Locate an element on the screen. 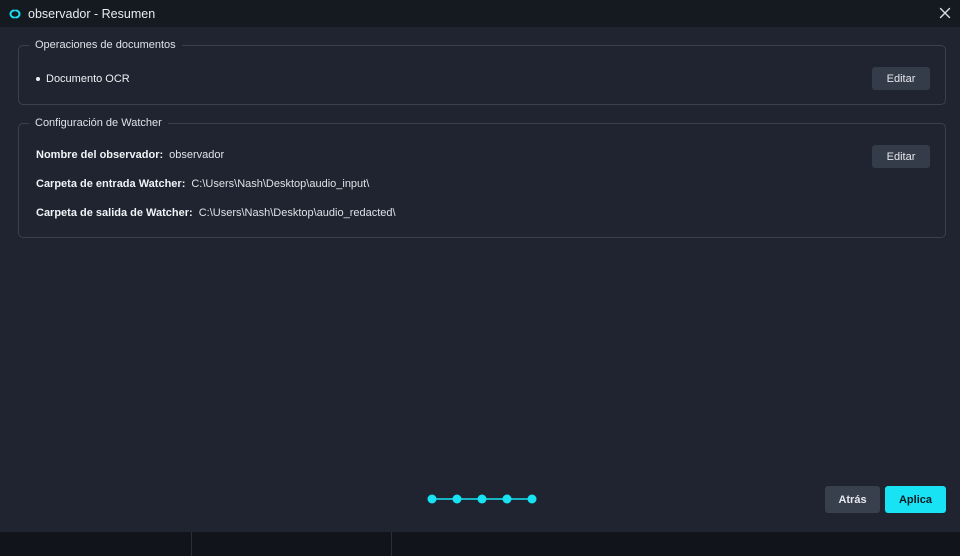  watcher-name-value: observador is located at coordinates (197, 155).